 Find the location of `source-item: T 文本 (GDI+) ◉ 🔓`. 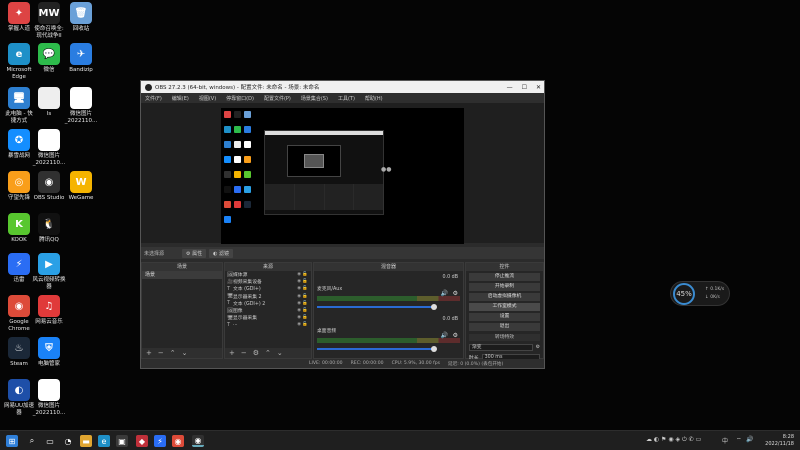

source-item: T 文本 (GDI+) ◉ 🔓 is located at coordinates (268, 289).